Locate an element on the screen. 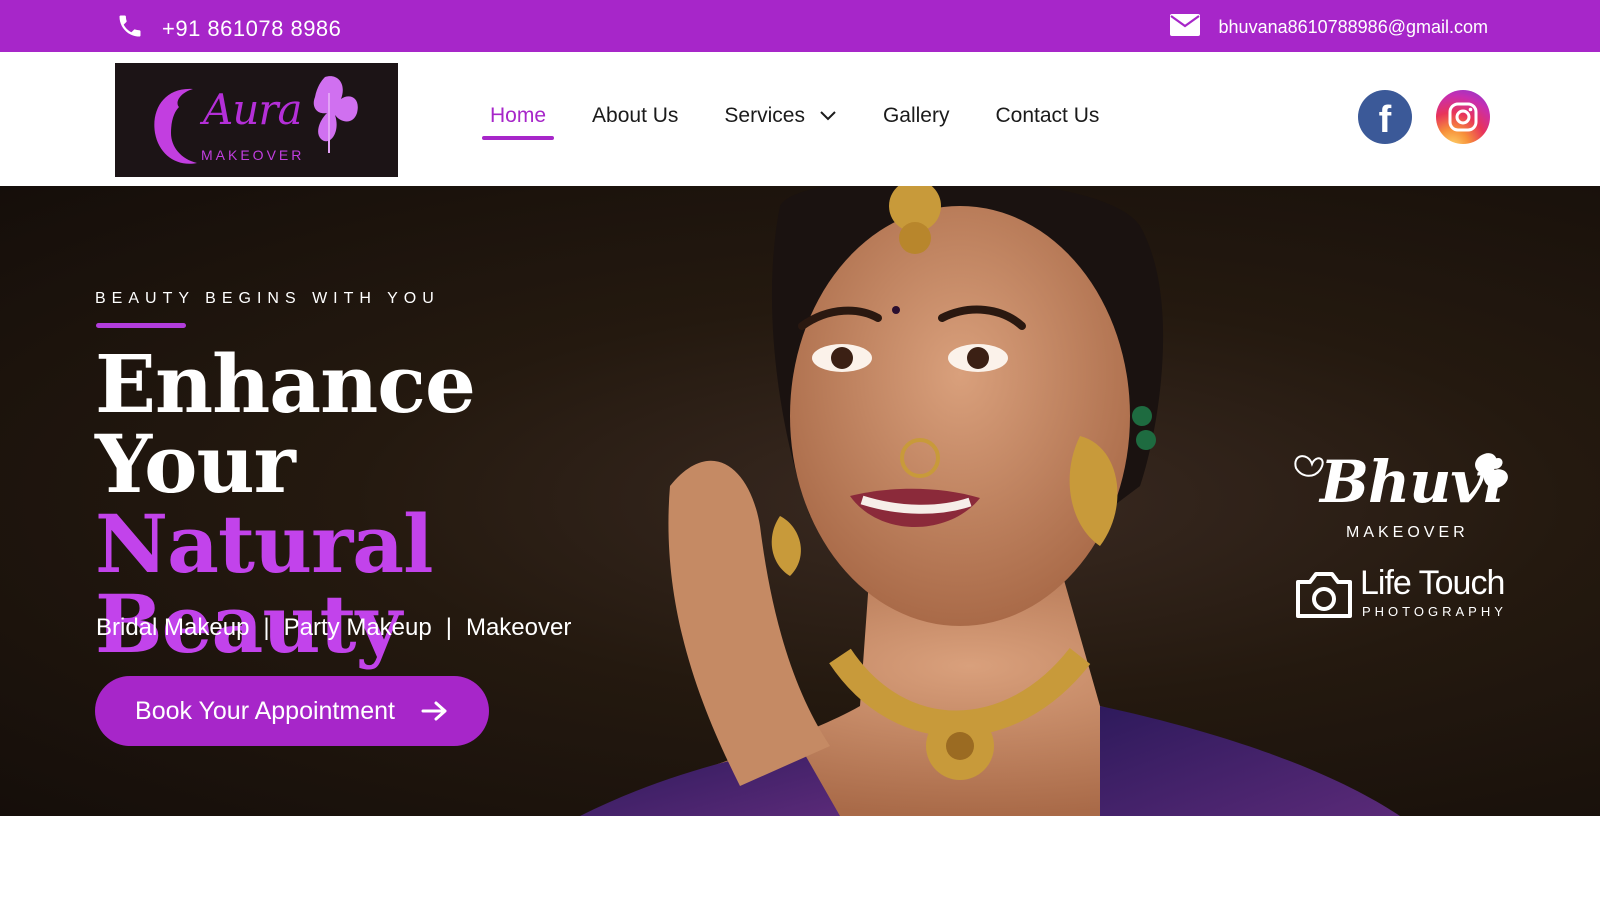  service-bridal: Bridal Makeup is located at coordinates (173, 627).